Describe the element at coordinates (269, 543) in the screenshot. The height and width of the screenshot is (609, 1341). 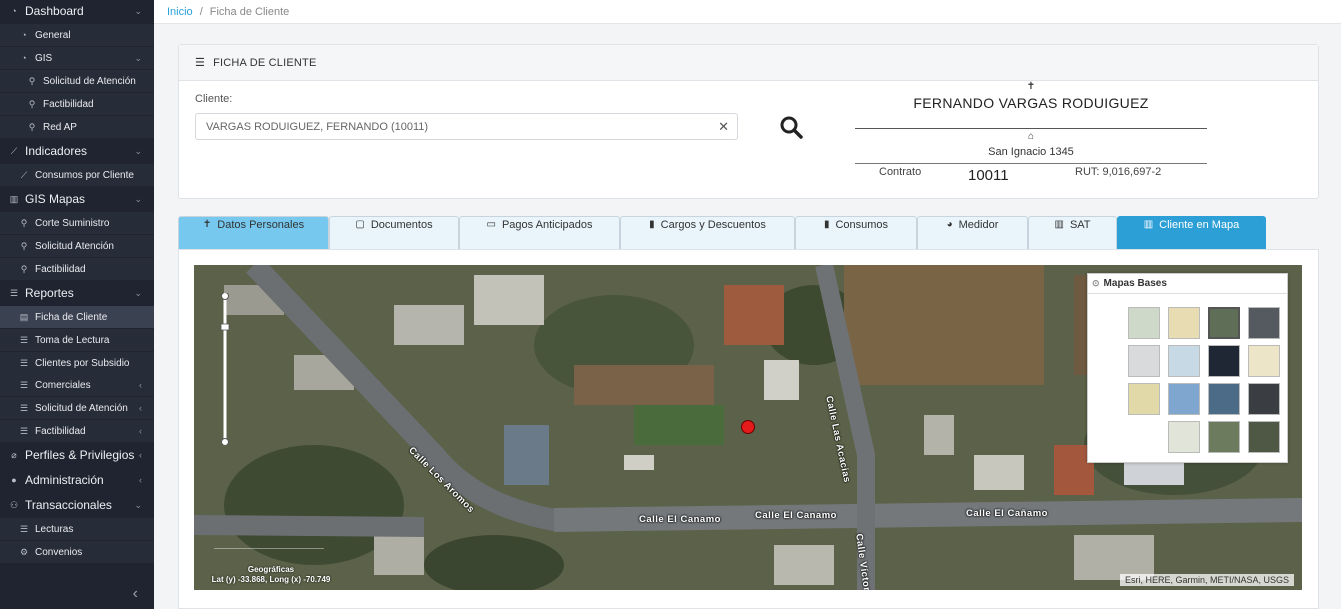
I see `scale-bar` at that location.